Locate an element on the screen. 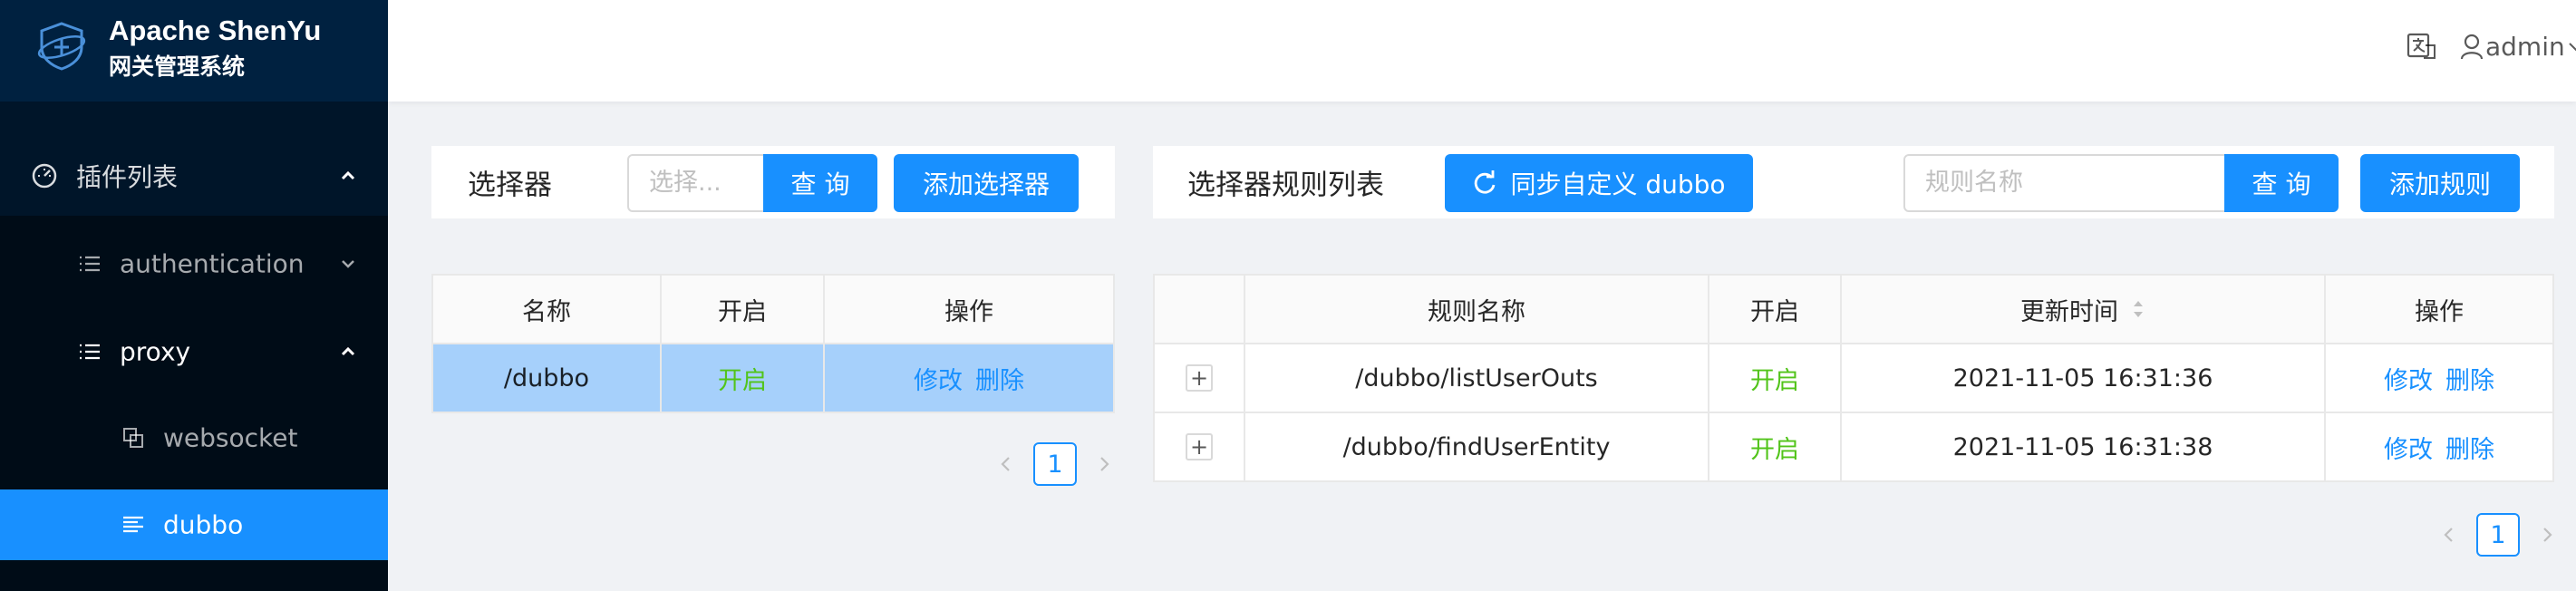 The width and height of the screenshot is (2576, 591). col-header-expand is located at coordinates (1200, 310).